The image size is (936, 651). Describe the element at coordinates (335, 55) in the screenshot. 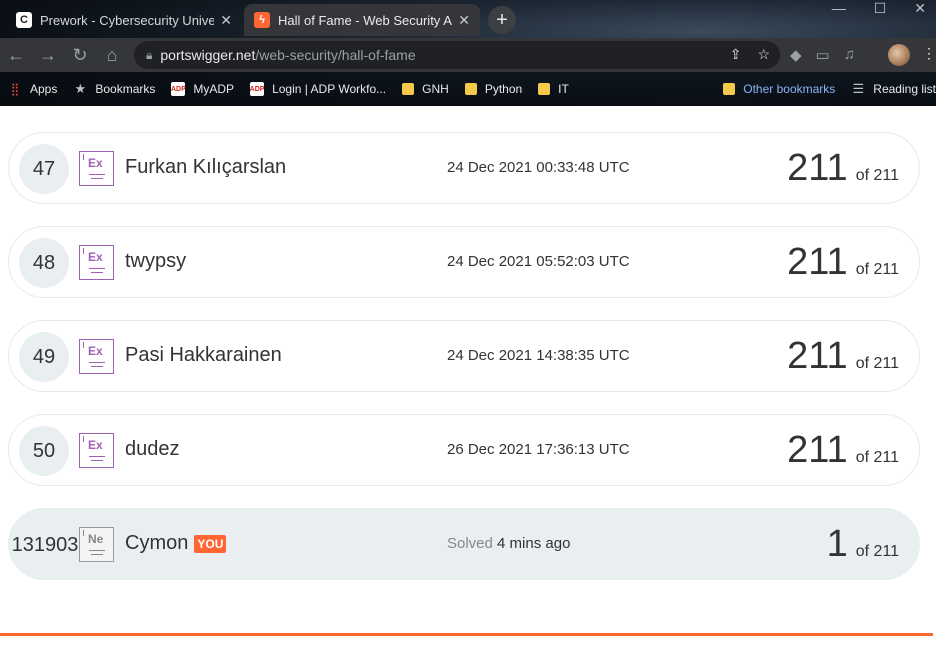

I see `url-path: /web-security/hall-of-fame` at that location.